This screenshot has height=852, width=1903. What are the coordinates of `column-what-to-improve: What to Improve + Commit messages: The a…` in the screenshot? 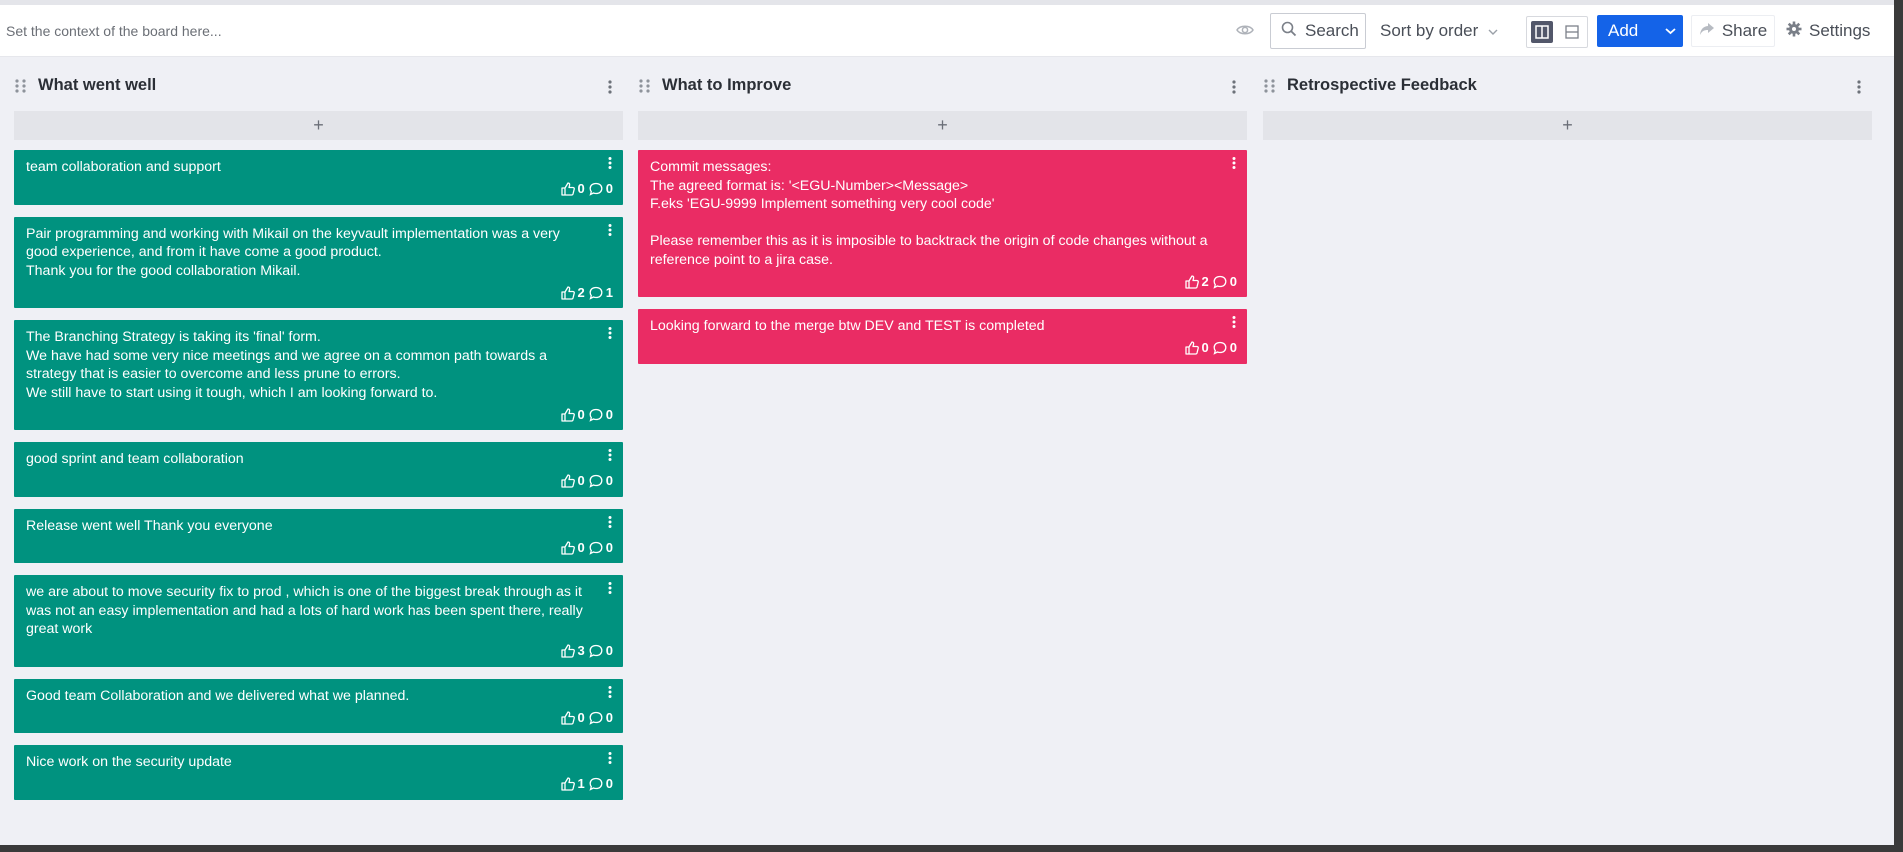 It's located at (943, 217).